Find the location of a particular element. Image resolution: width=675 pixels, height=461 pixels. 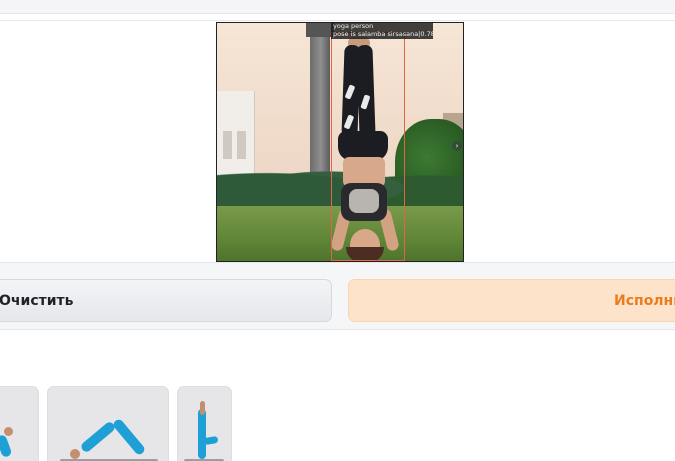

example-thumbnail-standing-pose is located at coordinates (204, 423).